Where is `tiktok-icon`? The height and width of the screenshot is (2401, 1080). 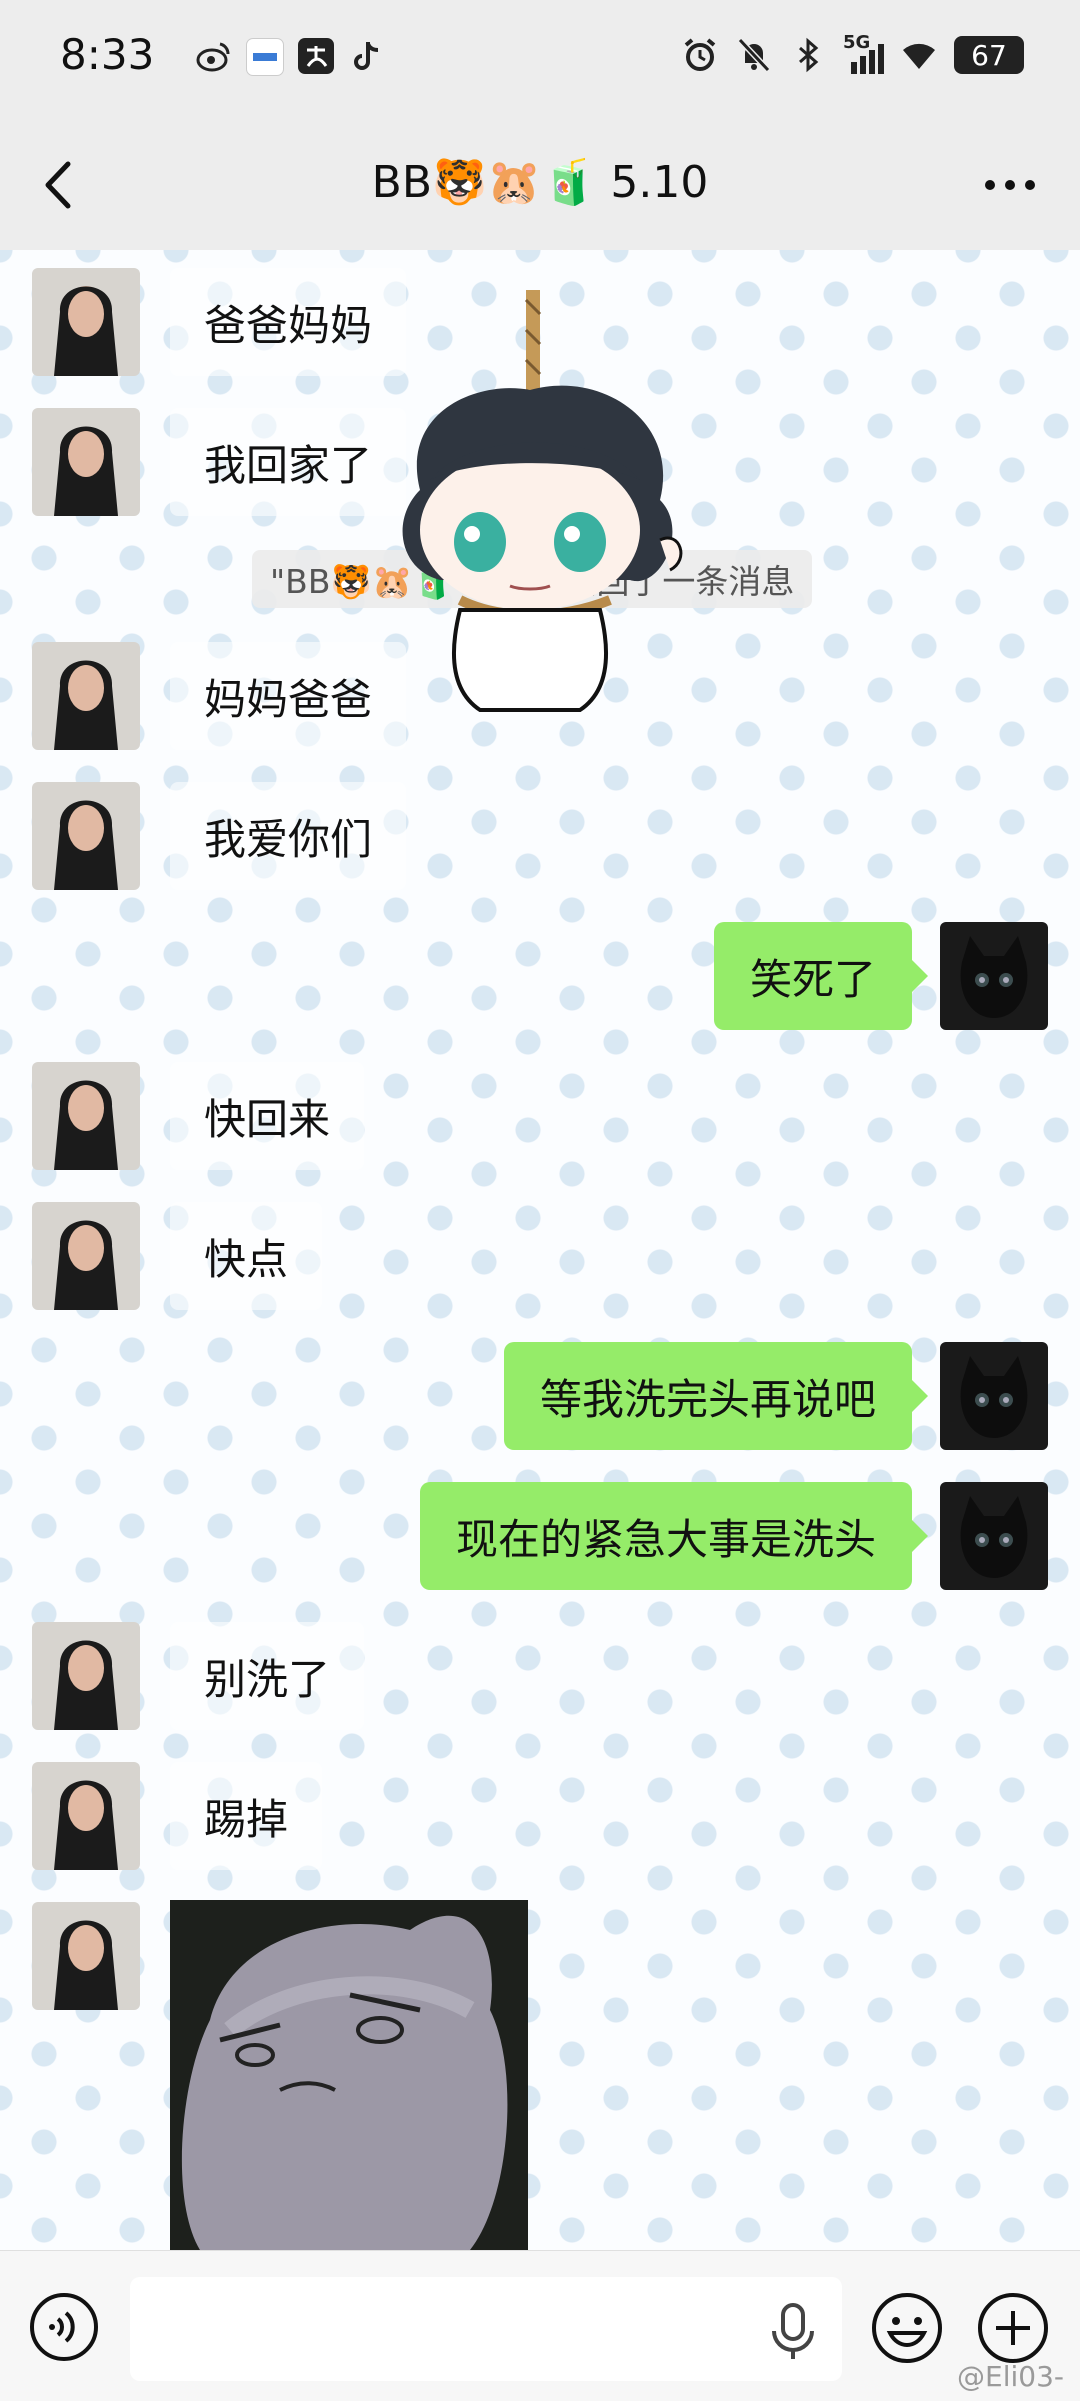 tiktok-icon is located at coordinates (366, 56).